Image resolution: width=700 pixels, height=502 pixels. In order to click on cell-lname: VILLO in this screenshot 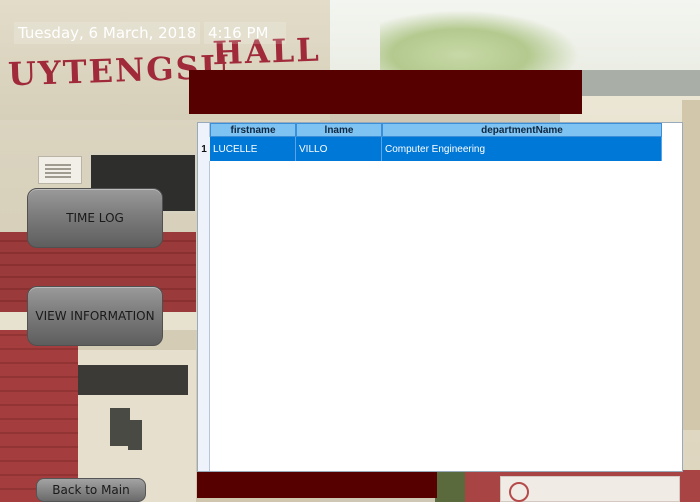, I will do `click(339, 149)`.